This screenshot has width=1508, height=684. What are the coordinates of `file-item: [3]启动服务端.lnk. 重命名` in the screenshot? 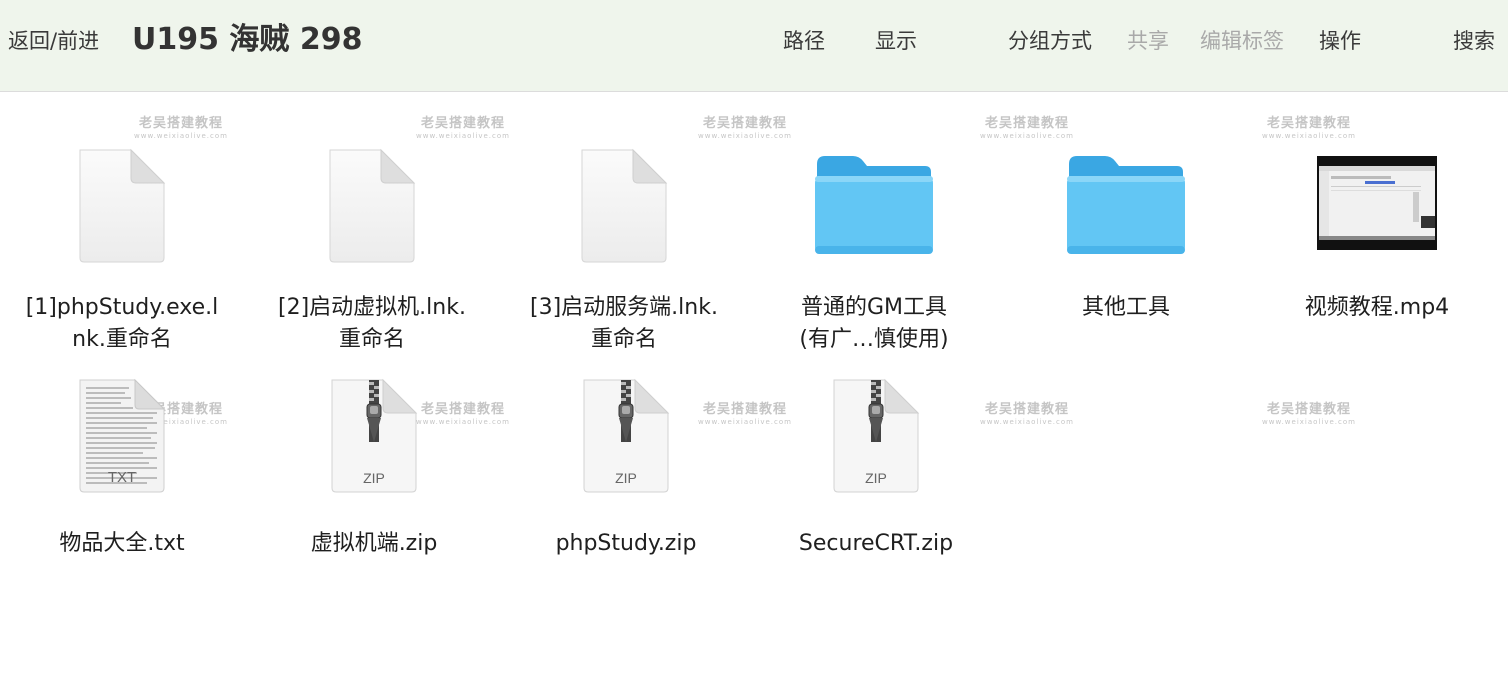 It's located at (624, 230).